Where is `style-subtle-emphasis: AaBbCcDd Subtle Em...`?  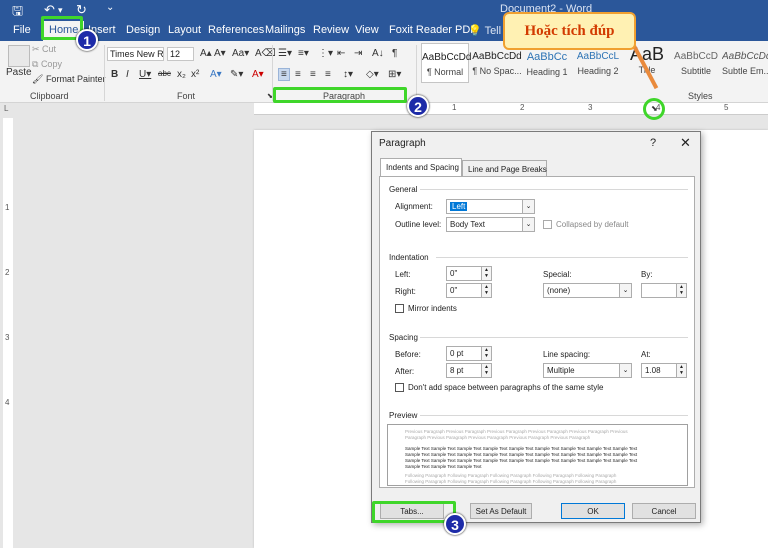 style-subtle-emphasis: AaBbCcDd Subtle Em... is located at coordinates (745, 63).